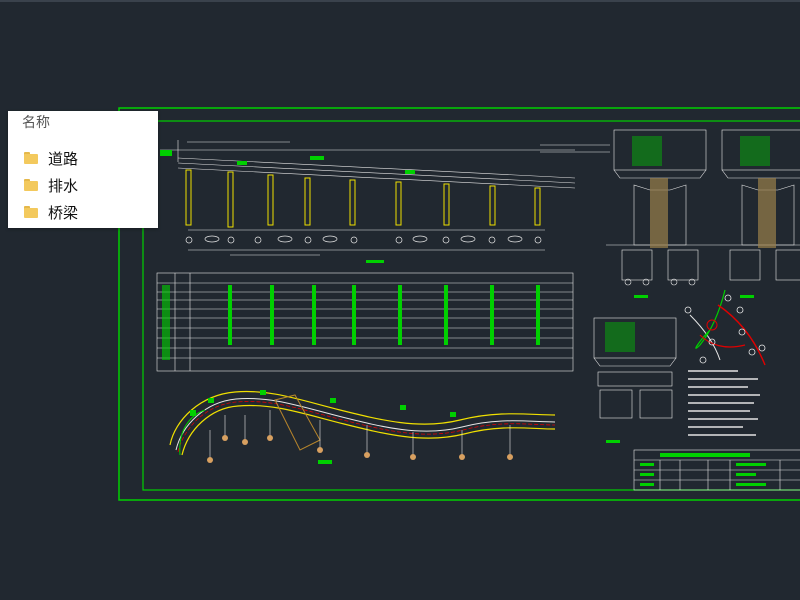 The image size is (800, 600). Describe the element at coordinates (63, 212) in the screenshot. I see `folder-label: 桥梁` at that location.